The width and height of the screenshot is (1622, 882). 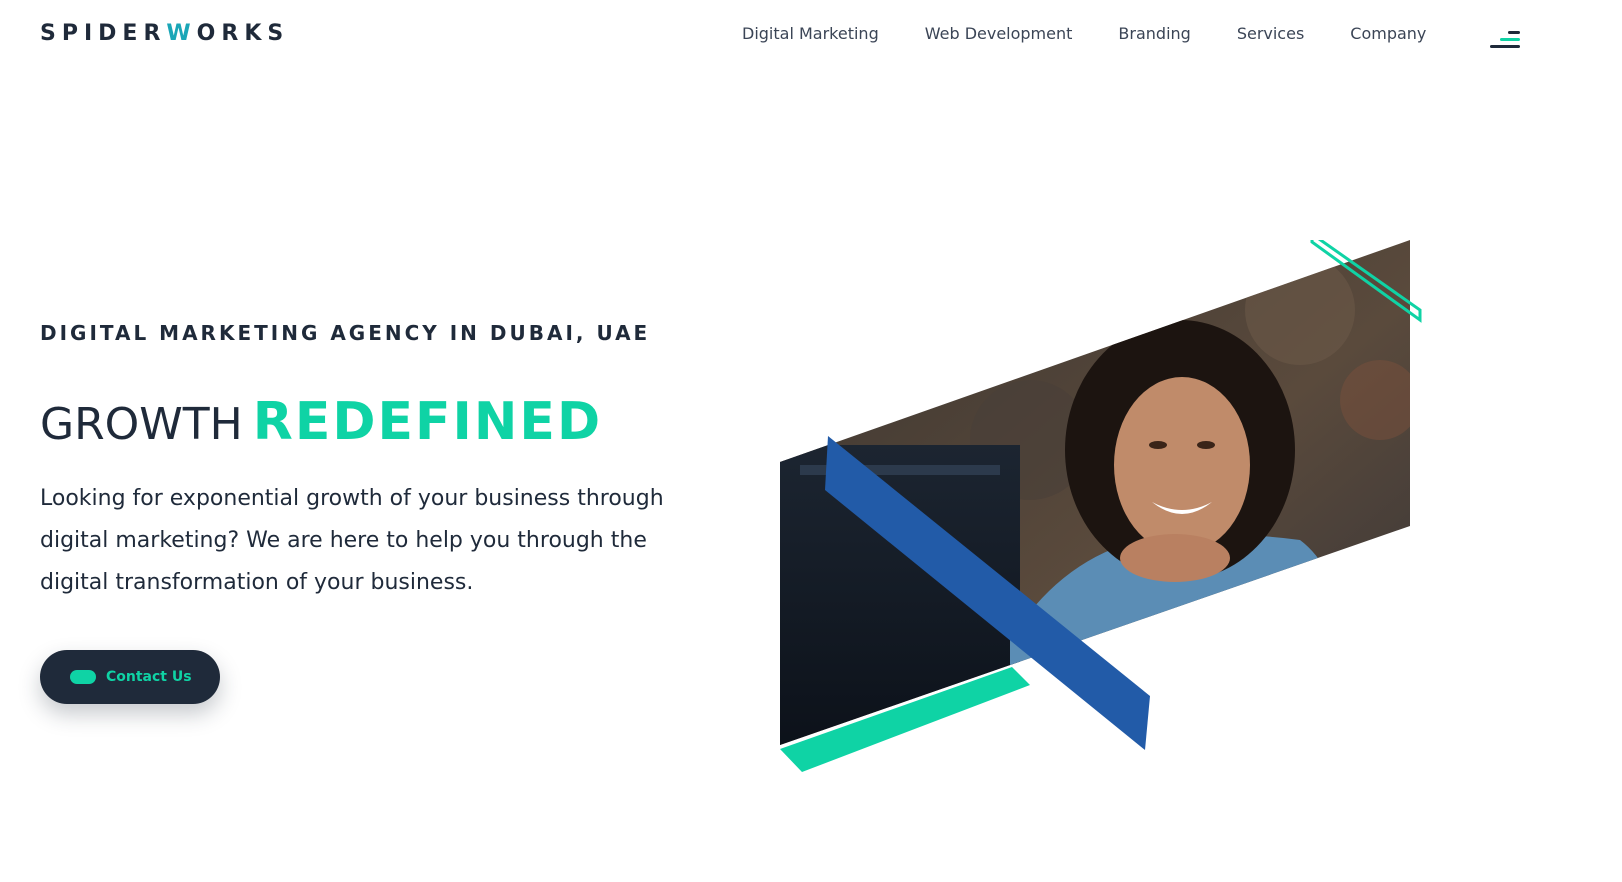 What do you see at coordinates (810, 34) in the screenshot?
I see `nav-item-digital-marketing: Digital Marketing` at bounding box center [810, 34].